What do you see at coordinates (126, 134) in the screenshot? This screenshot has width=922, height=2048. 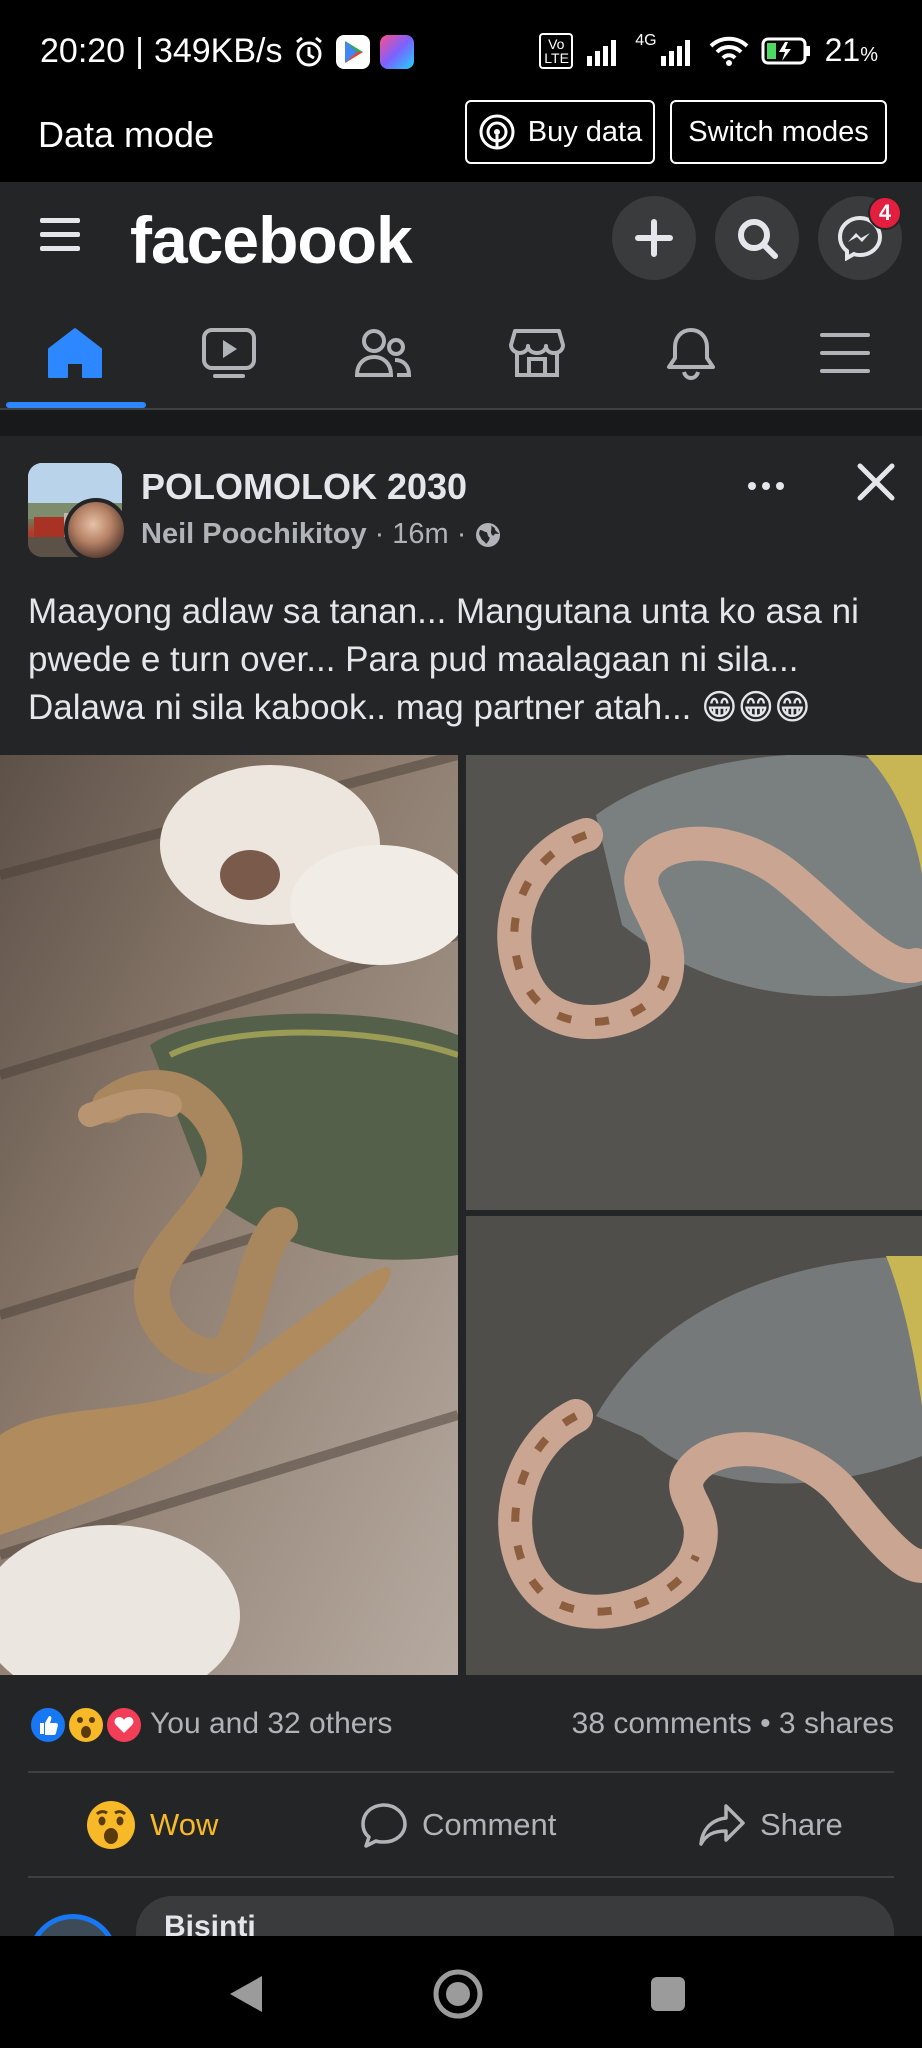 I see `data-mode-label: Data mode` at bounding box center [126, 134].